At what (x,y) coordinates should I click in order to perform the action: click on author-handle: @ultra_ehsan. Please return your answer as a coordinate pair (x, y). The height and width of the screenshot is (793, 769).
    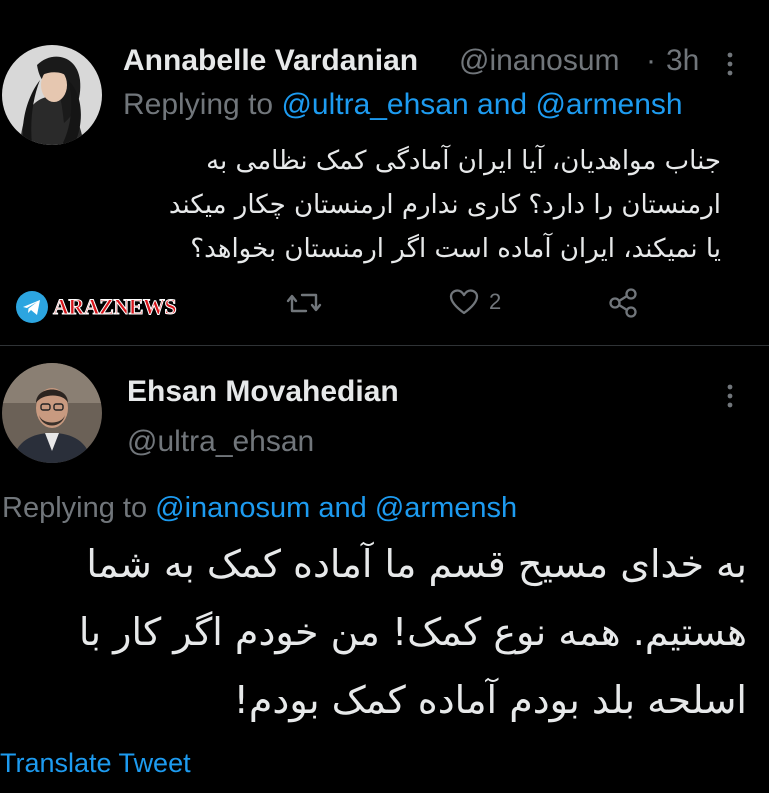
    Looking at the image, I should click on (220, 442).